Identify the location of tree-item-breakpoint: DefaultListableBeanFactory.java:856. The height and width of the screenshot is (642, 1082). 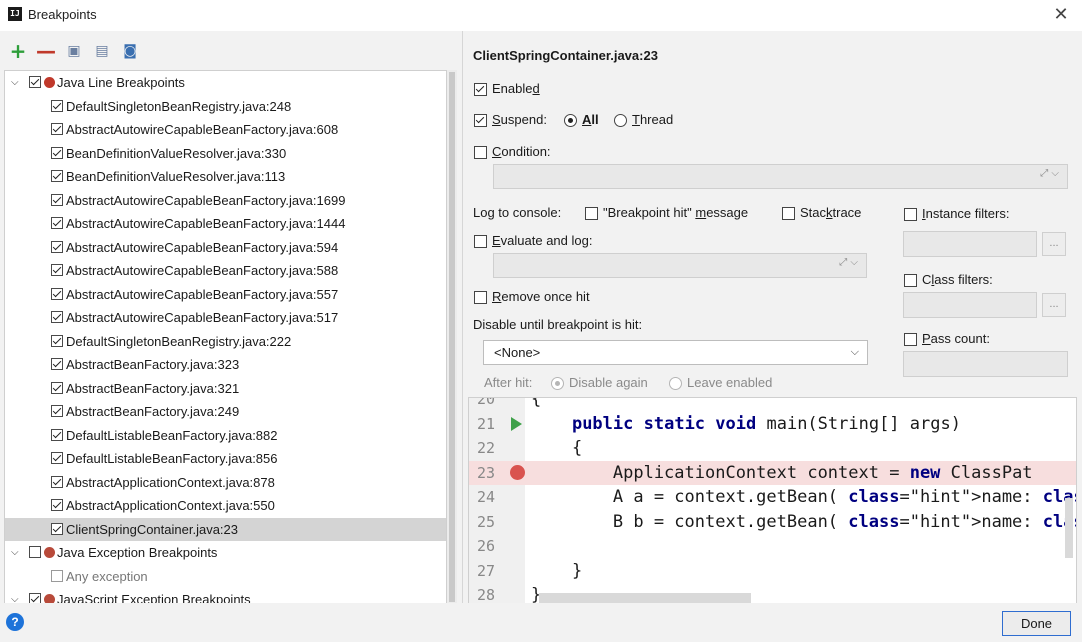
(225, 458).